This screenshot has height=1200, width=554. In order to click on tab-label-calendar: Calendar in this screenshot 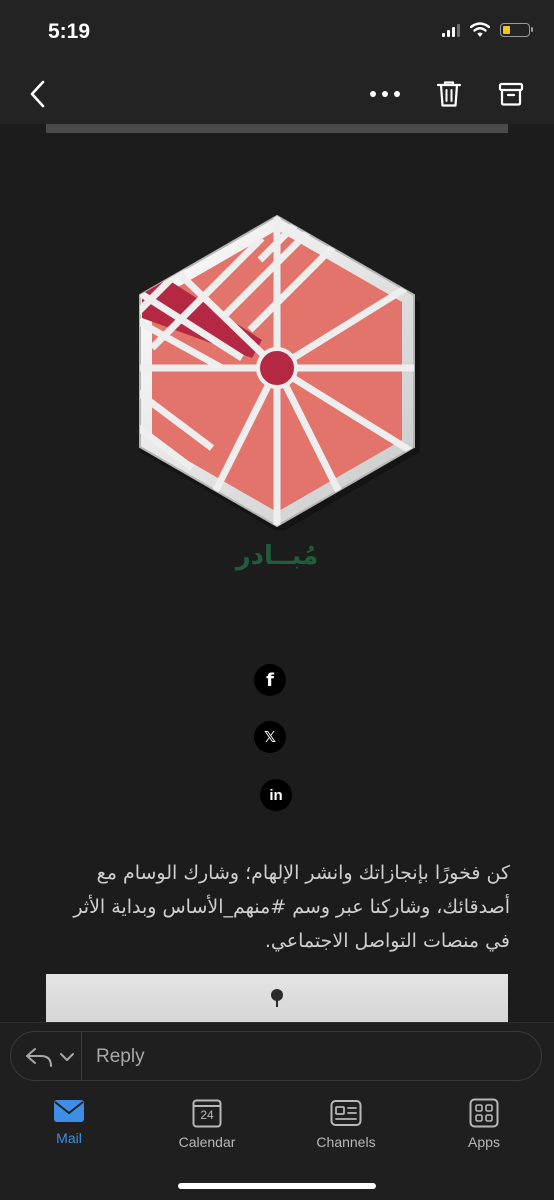, I will do `click(207, 1142)`.